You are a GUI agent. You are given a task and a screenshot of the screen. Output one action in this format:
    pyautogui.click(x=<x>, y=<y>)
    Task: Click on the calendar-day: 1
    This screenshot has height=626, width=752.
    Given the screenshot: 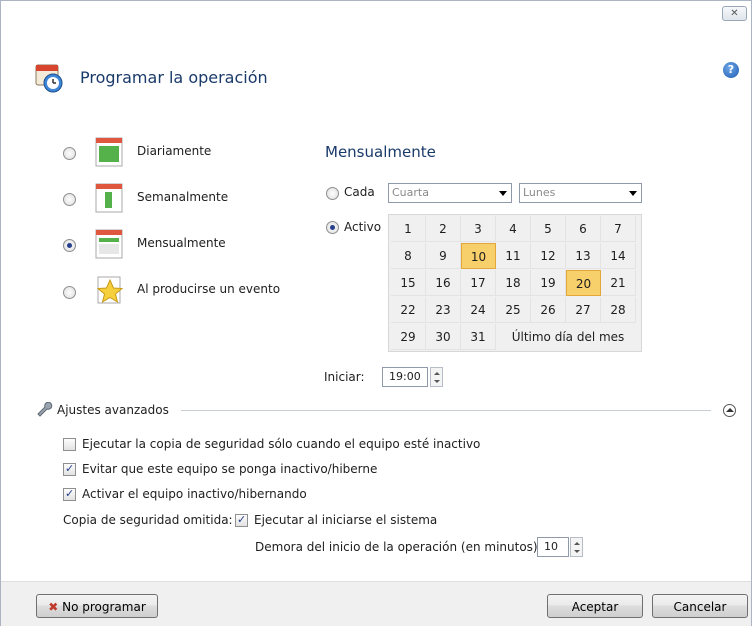 What is the action you would take?
    pyautogui.click(x=408, y=229)
    